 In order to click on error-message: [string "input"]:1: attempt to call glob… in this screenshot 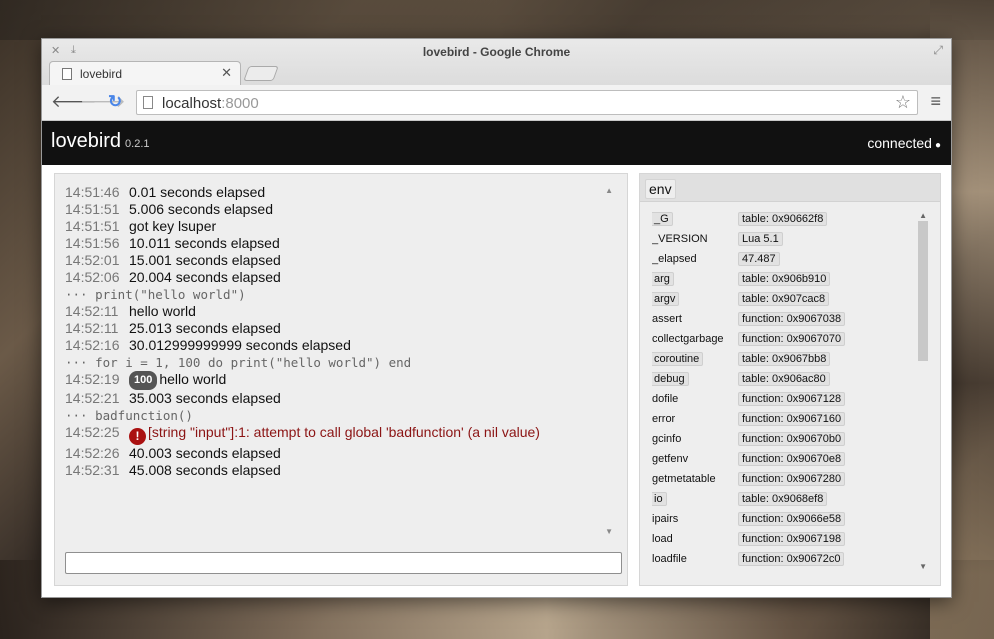, I will do `click(344, 432)`.